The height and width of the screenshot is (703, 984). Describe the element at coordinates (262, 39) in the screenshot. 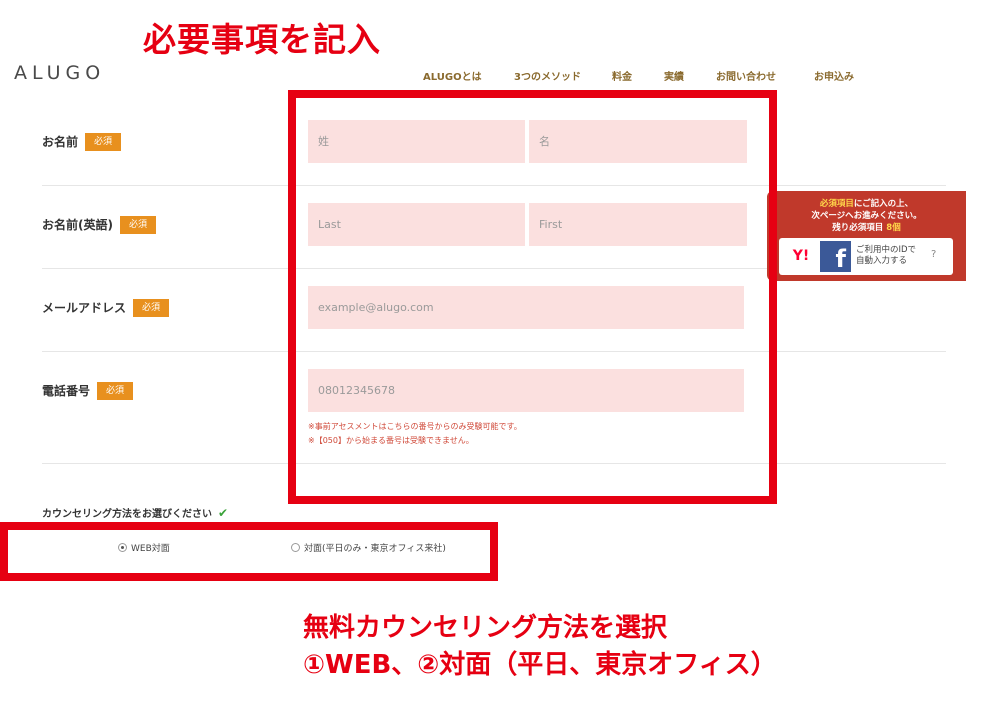

I see `annotation-title: 必要事項を記入` at that location.